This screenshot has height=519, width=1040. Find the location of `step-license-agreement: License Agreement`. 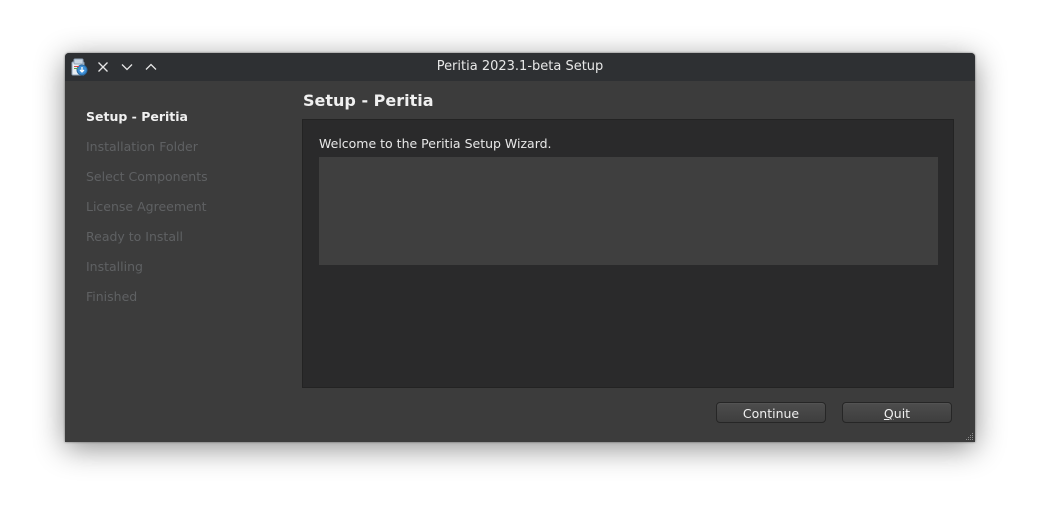

step-license-agreement: License Agreement is located at coordinates (146, 206).